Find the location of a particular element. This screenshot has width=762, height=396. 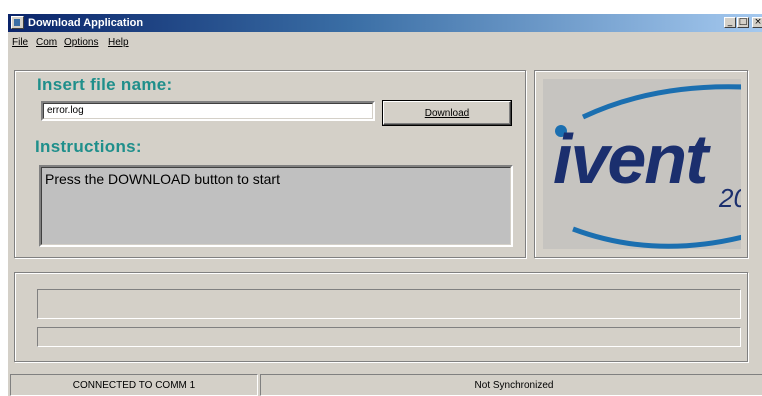

status-sync: Not Synchronized is located at coordinates (511, 385).